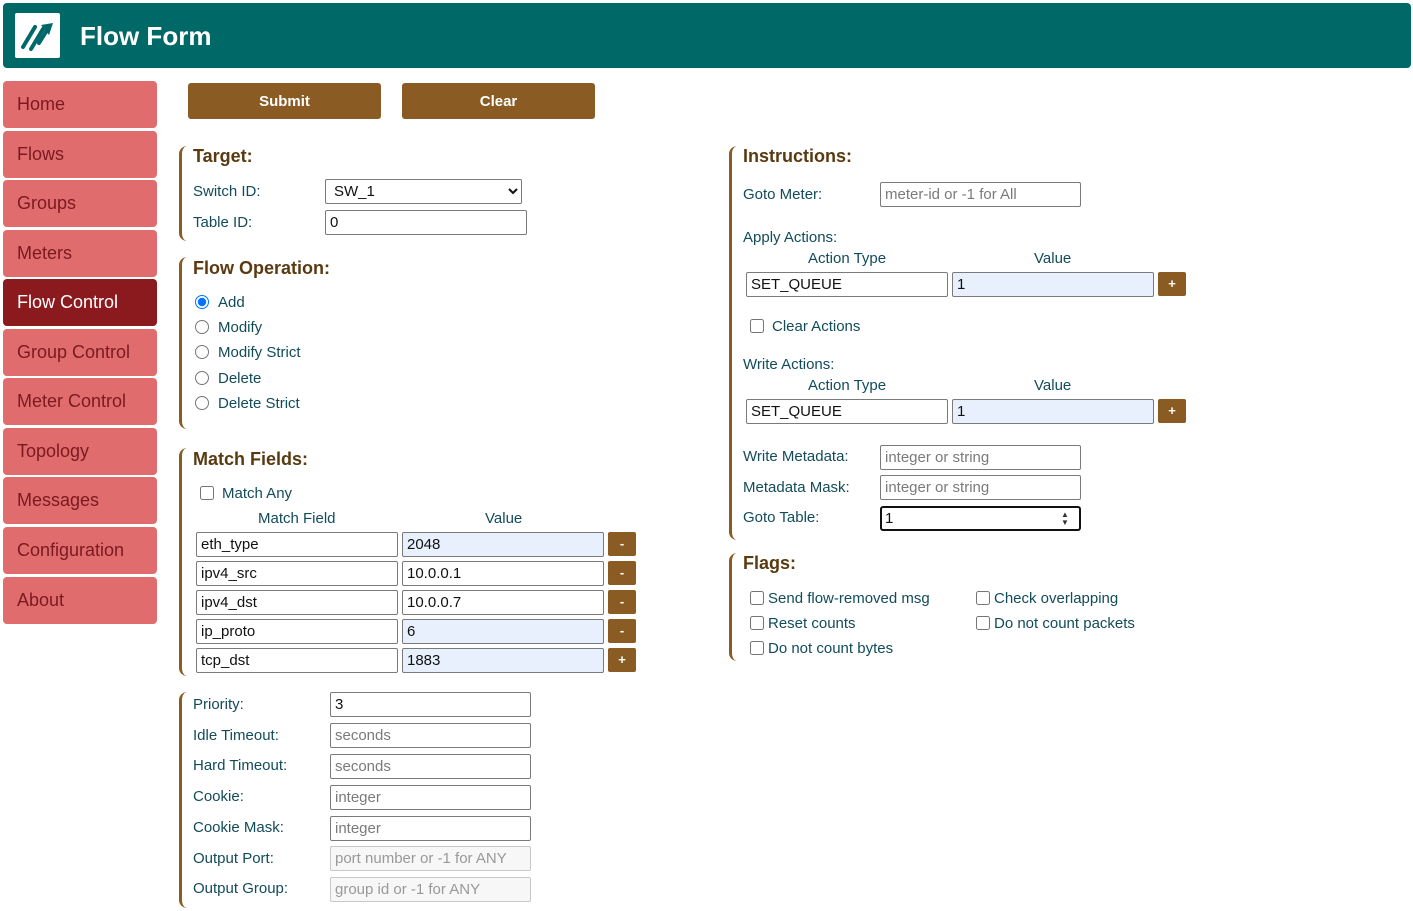  What do you see at coordinates (80, 451) in the screenshot?
I see `sidebar-item-topology: Topology` at bounding box center [80, 451].